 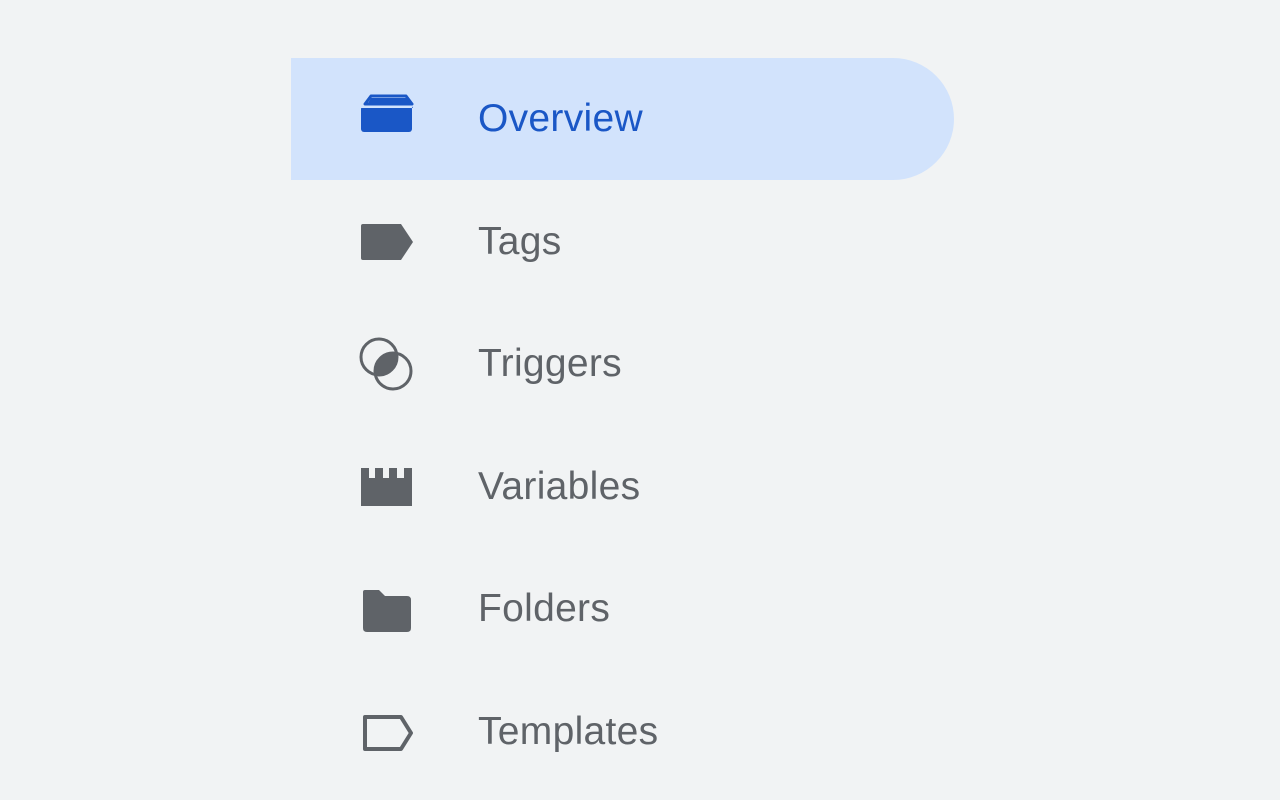 I want to click on triggers-icon, so click(x=386, y=364).